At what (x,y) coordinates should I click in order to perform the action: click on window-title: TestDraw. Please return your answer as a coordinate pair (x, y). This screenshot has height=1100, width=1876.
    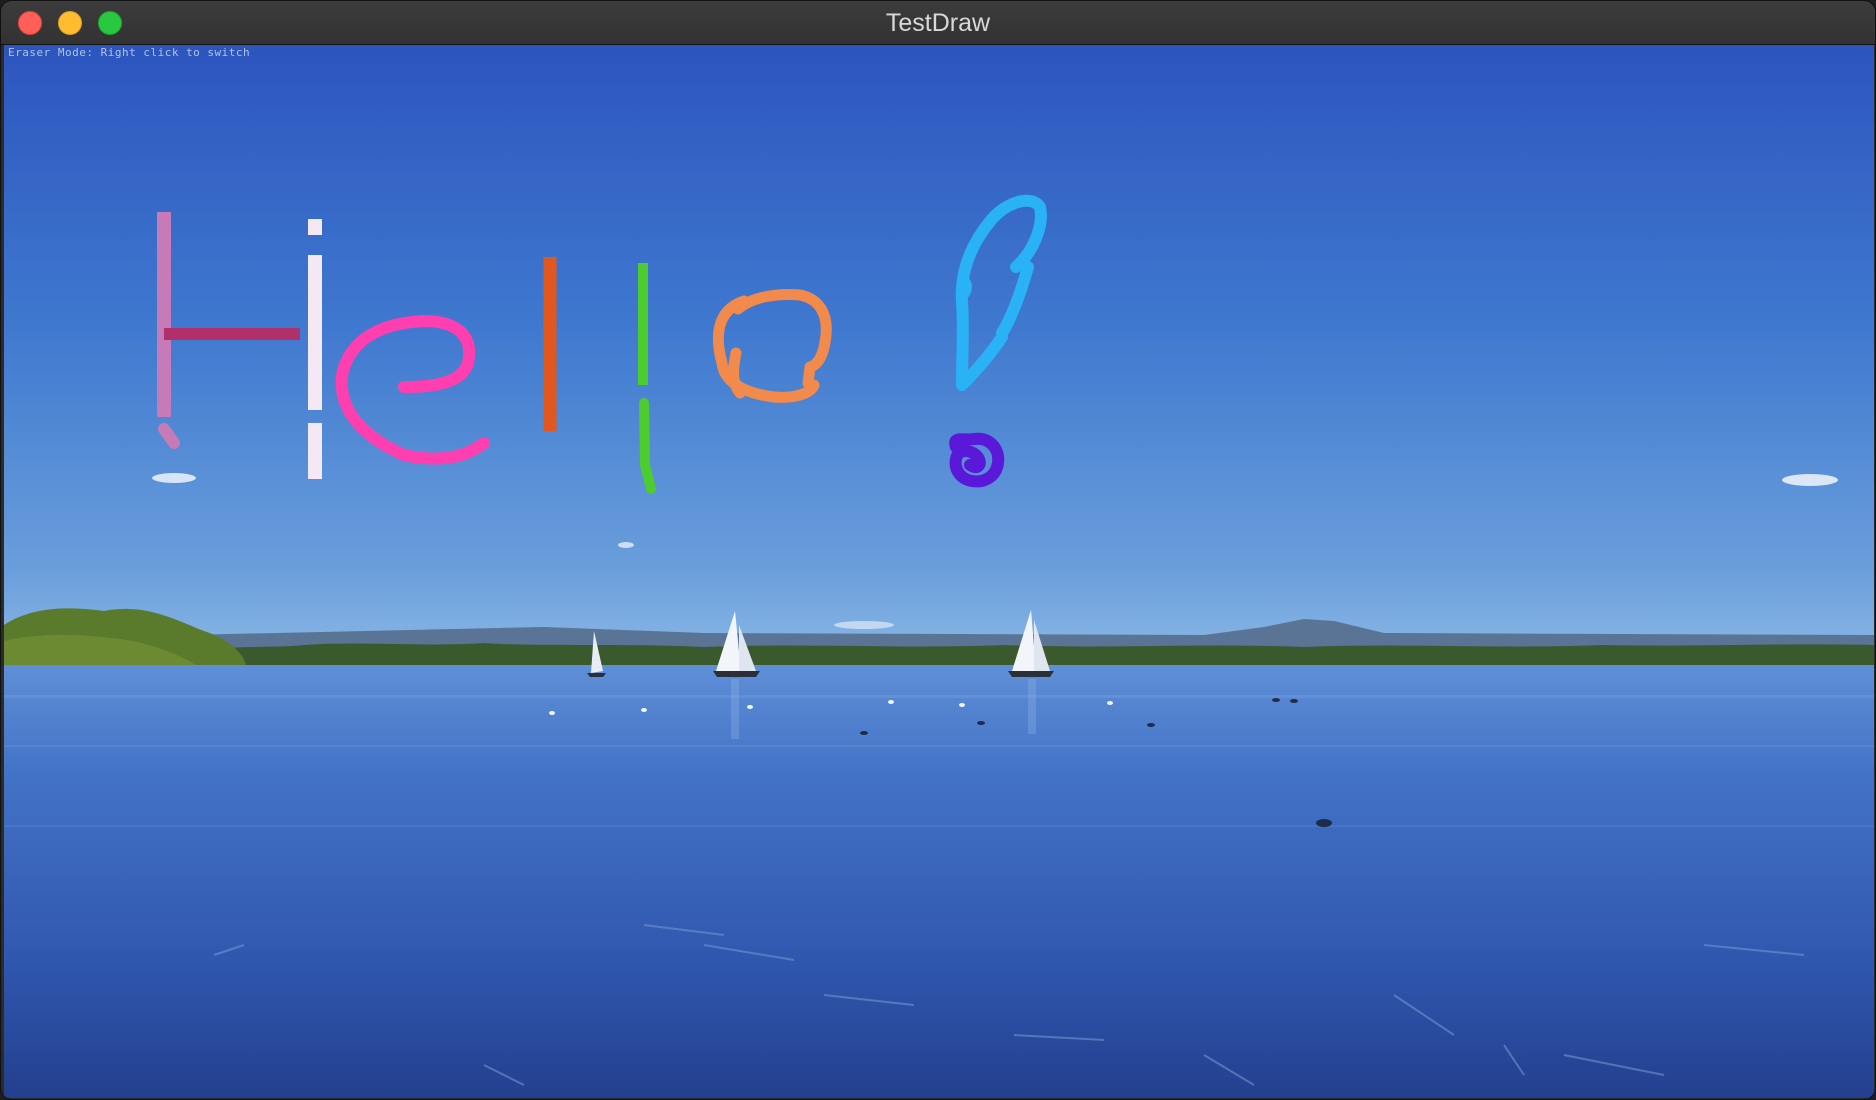
    Looking at the image, I should click on (938, 23).